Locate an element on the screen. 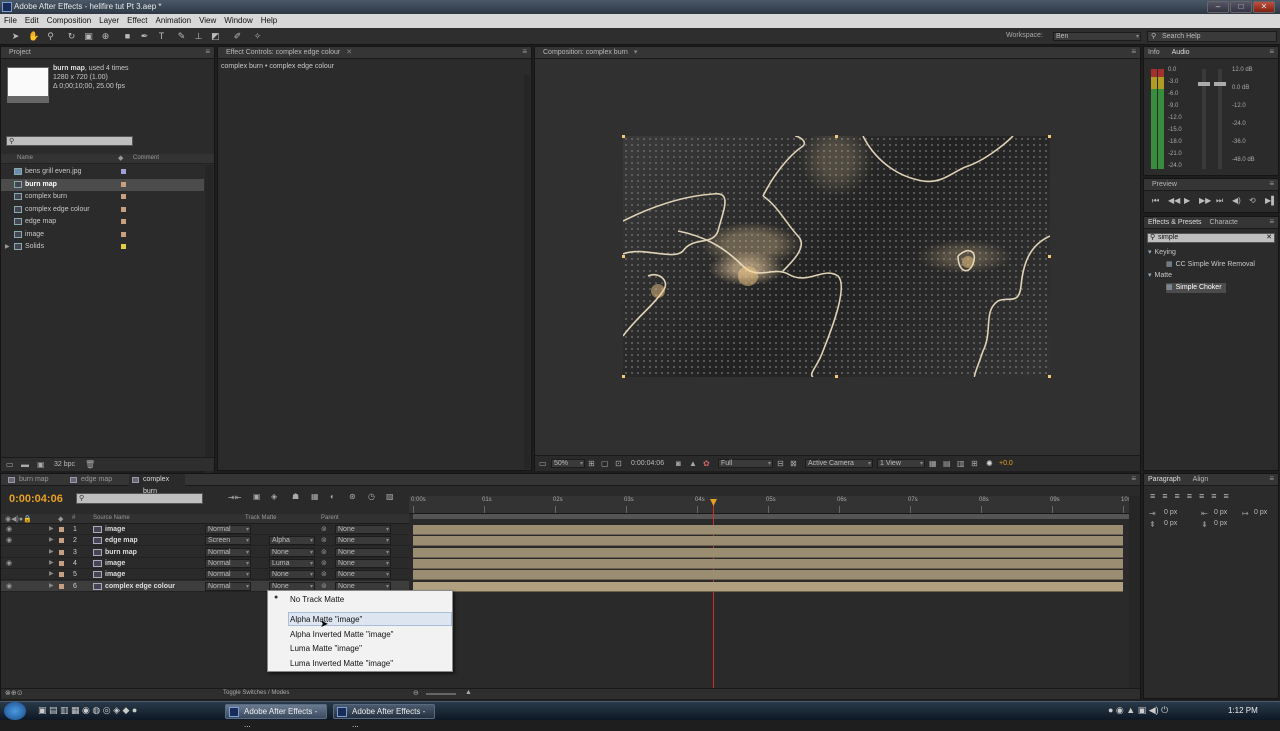 The image size is (1280, 731). timeline-tab: burn map is located at coordinates (33, 480).